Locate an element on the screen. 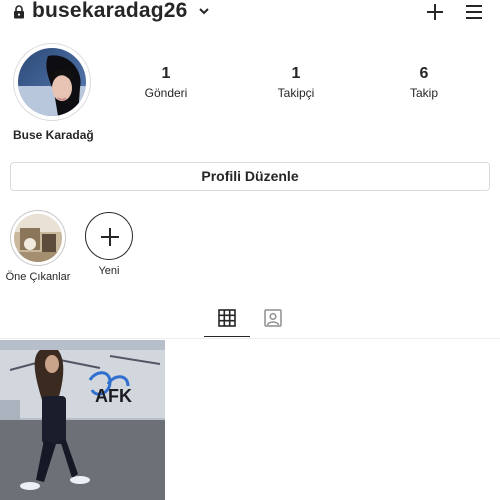 The width and height of the screenshot is (500, 500). posts-count: 1 Gönderi is located at coordinates (166, 82).